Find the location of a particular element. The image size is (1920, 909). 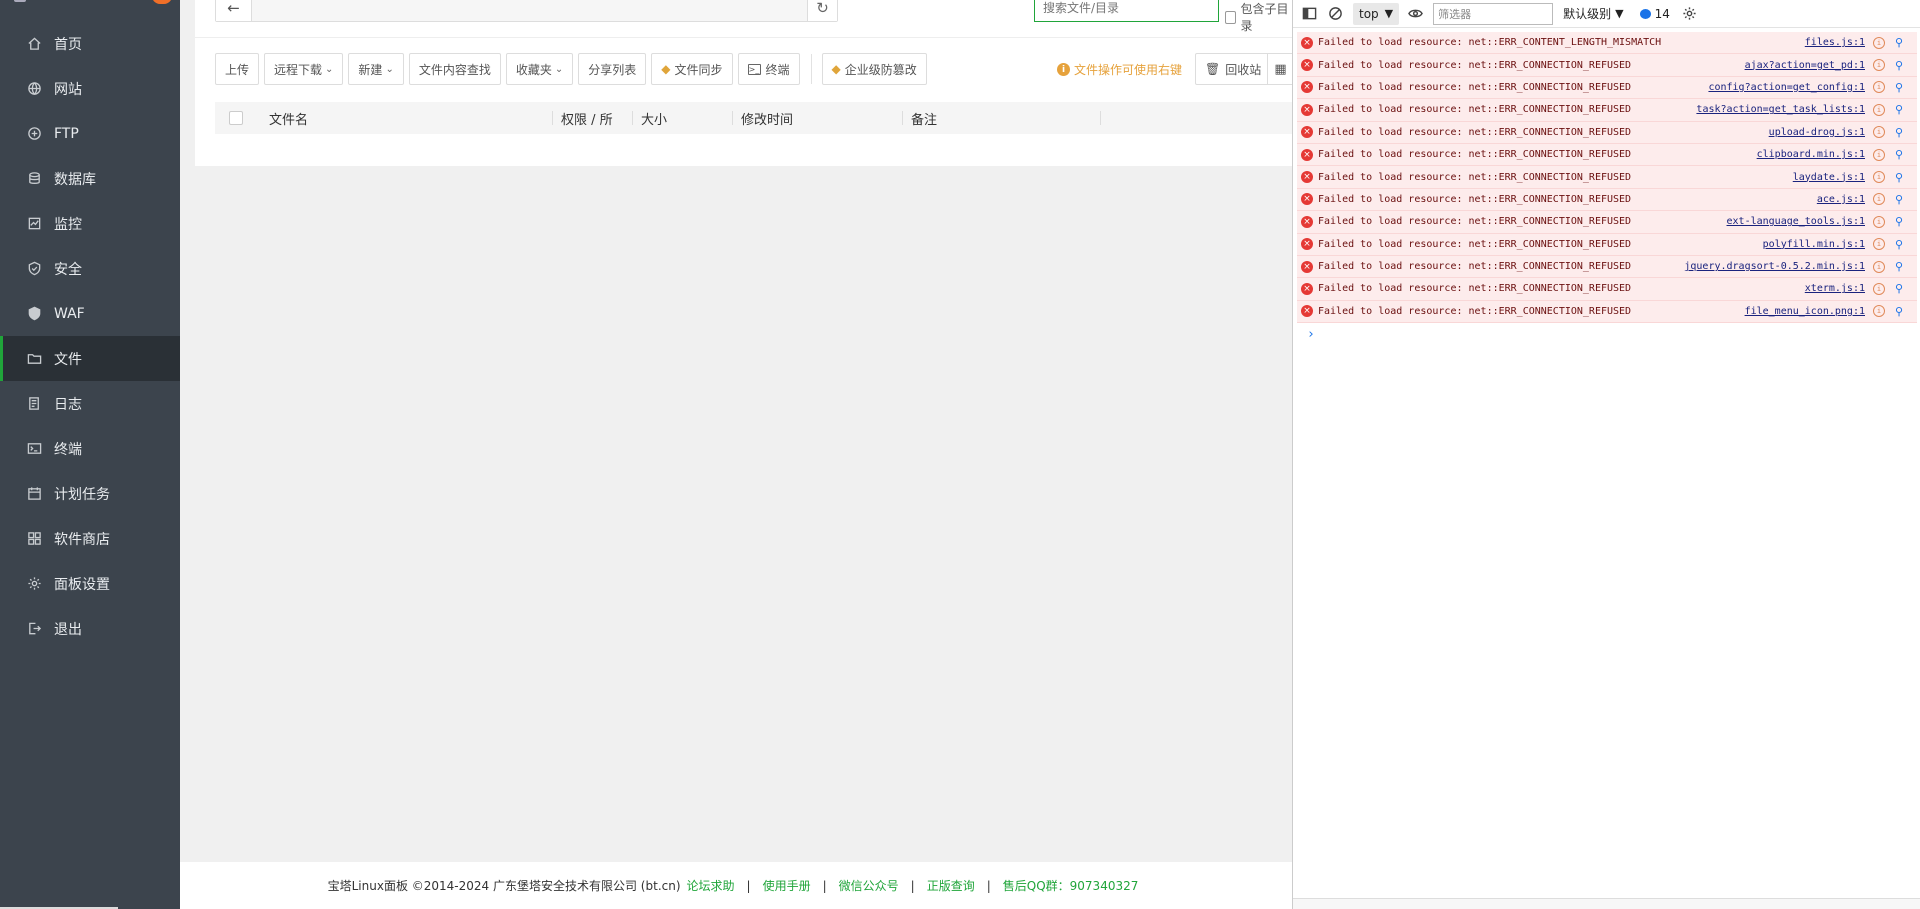

error-source-link: ajax?action=get_pd:1 is located at coordinates (1805, 65).